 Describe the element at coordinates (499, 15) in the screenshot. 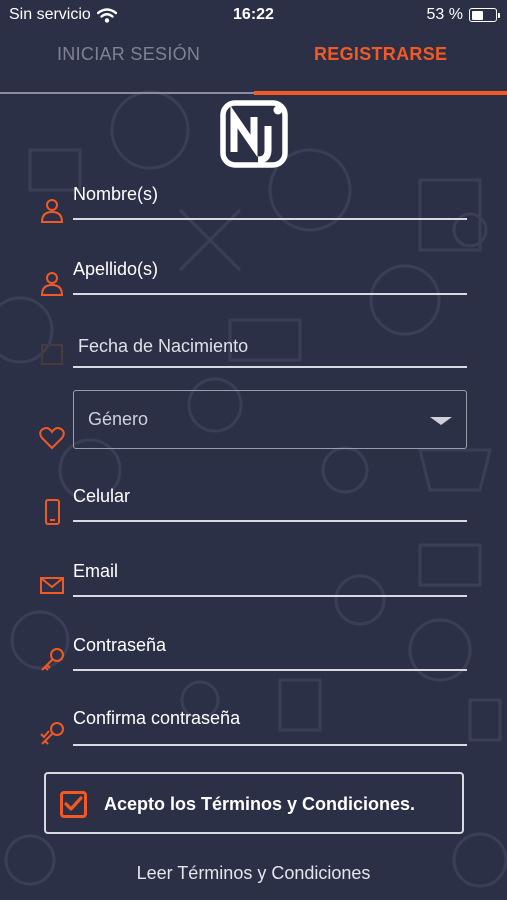

I see `battery-cap` at that location.